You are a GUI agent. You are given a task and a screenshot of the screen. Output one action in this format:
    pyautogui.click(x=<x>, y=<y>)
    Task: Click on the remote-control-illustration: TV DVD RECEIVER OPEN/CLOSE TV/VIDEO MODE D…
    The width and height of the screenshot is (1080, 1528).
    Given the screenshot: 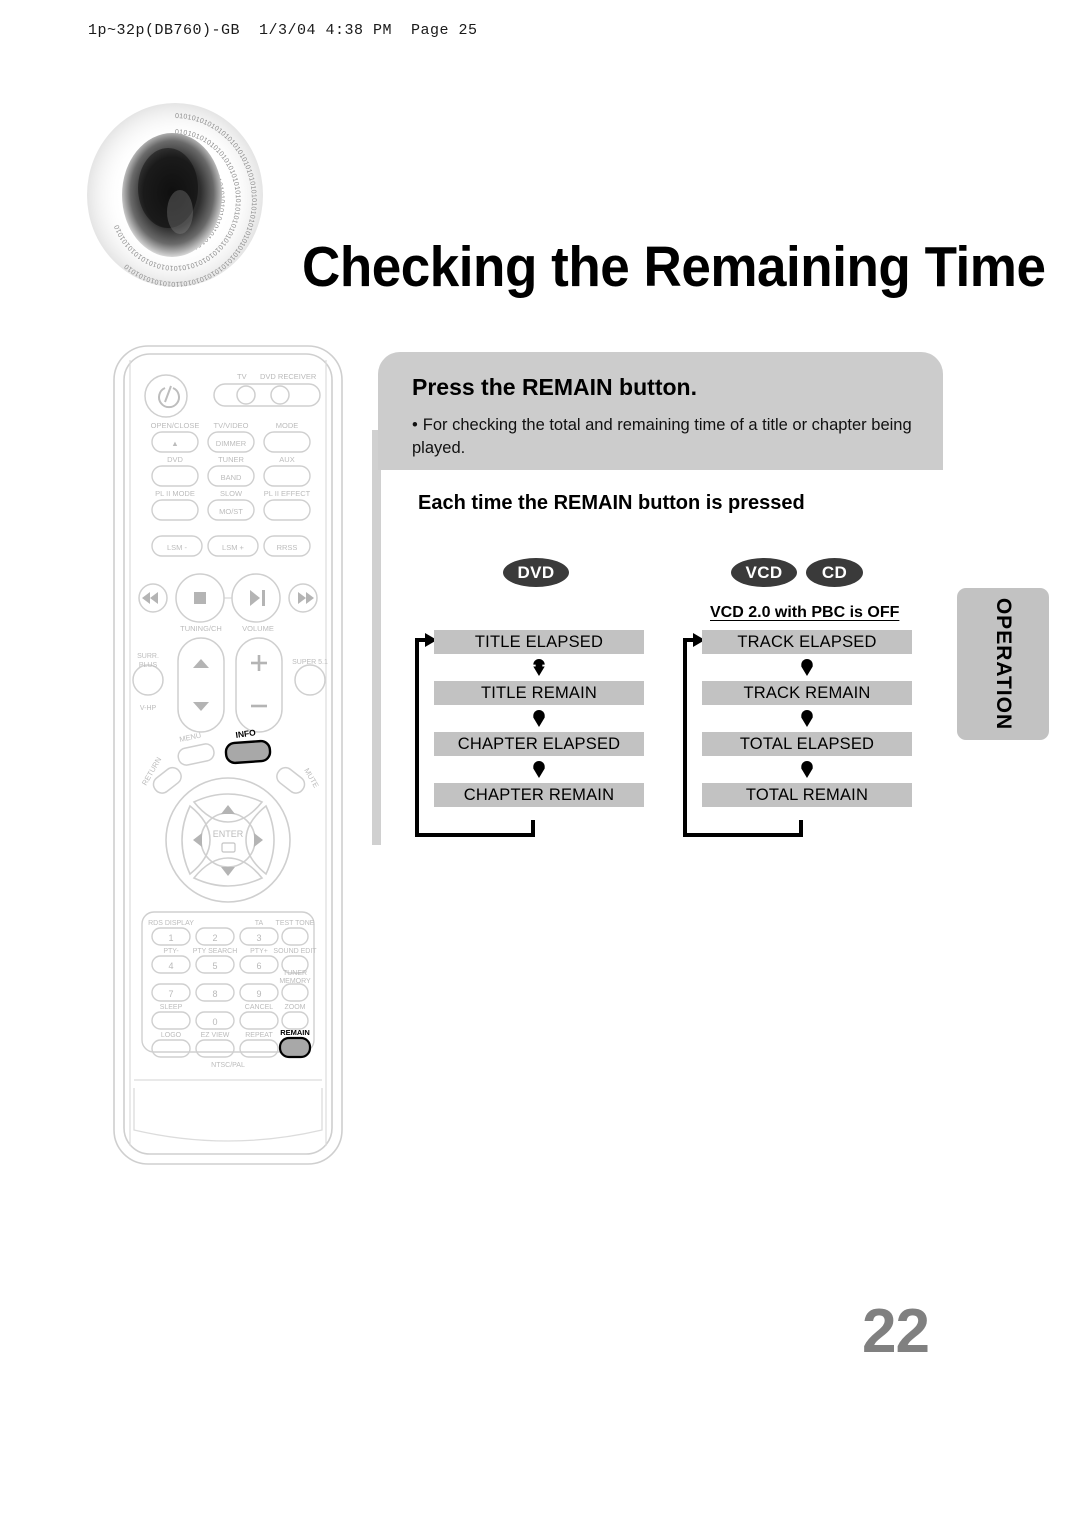 What is the action you would take?
    pyautogui.click(x=228, y=755)
    